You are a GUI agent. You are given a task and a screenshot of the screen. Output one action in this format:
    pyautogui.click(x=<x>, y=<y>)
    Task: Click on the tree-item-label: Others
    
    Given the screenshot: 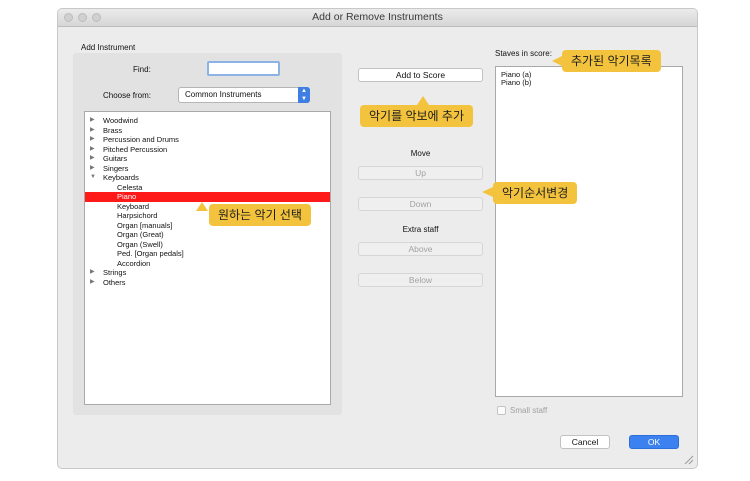 What is the action you would take?
    pyautogui.click(x=114, y=282)
    